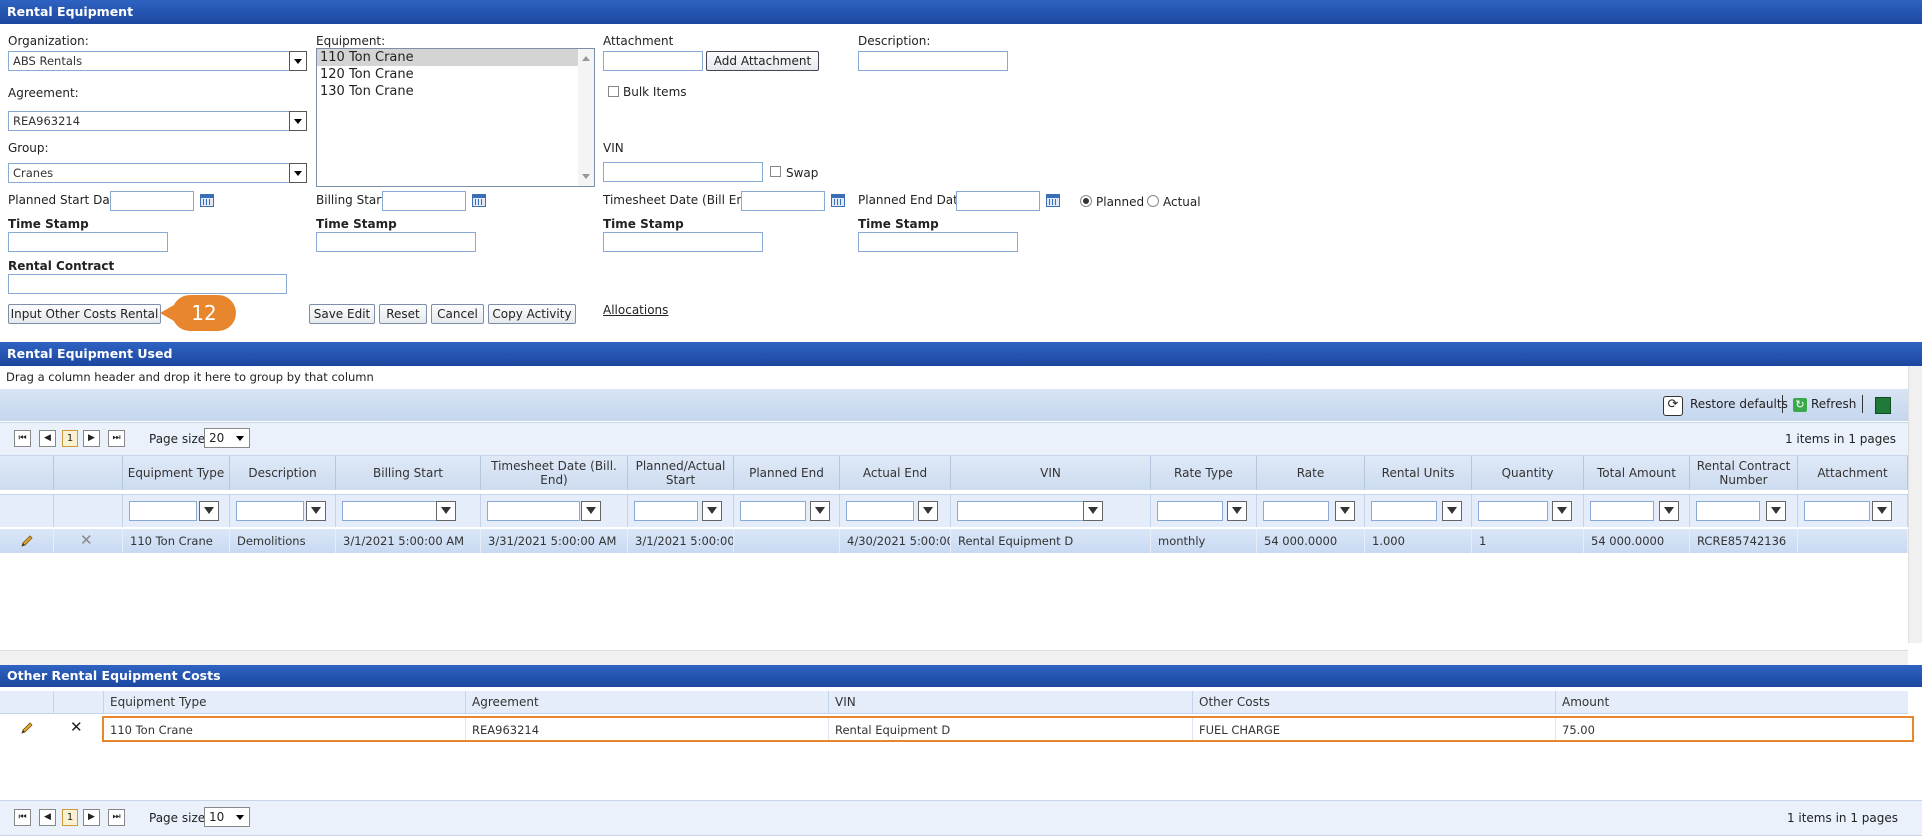 The height and width of the screenshot is (836, 1922). I want to click on page-size-select: 10, so click(227, 817).